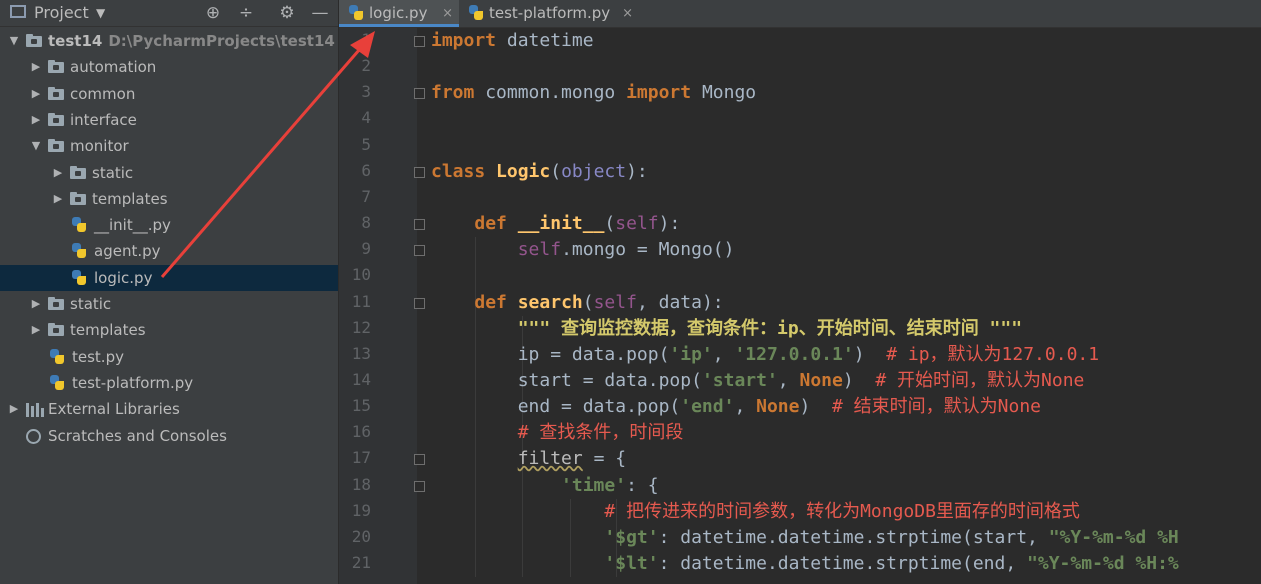 This screenshot has width=1261, height=584. What do you see at coordinates (1113, 537) in the screenshot?
I see `code-token: "%Y-%m-%d %H` at bounding box center [1113, 537].